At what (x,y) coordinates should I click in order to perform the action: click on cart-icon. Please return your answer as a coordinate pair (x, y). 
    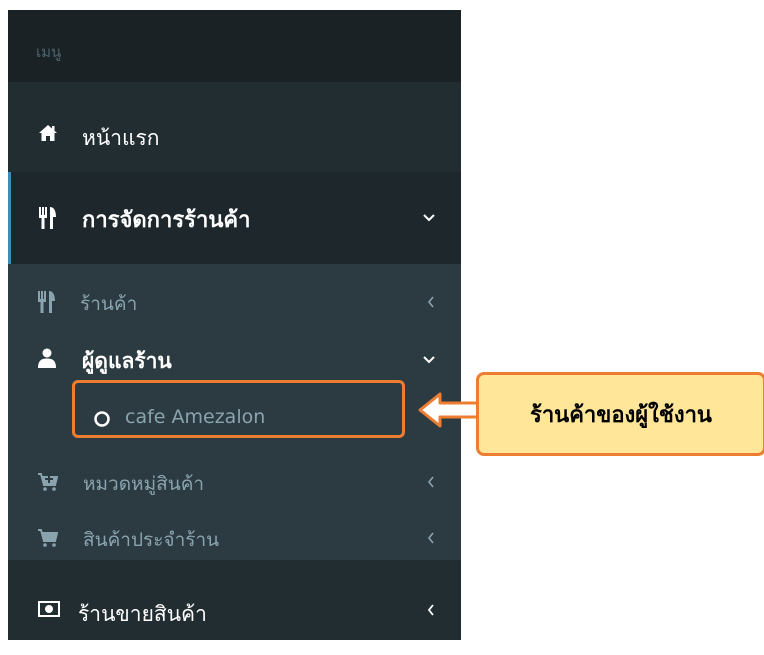
    Looking at the image, I should click on (48, 538).